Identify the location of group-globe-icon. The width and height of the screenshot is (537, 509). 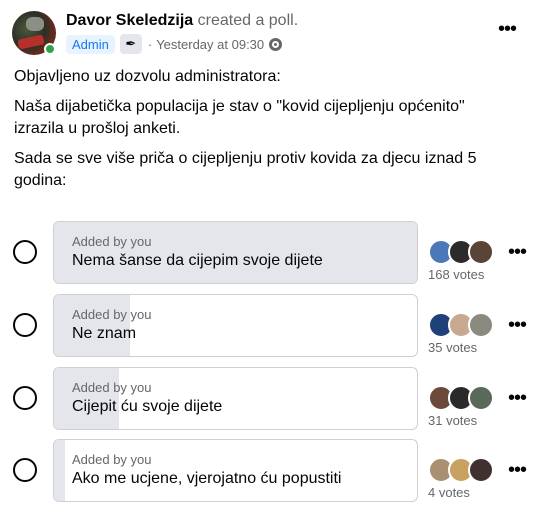
(276, 44).